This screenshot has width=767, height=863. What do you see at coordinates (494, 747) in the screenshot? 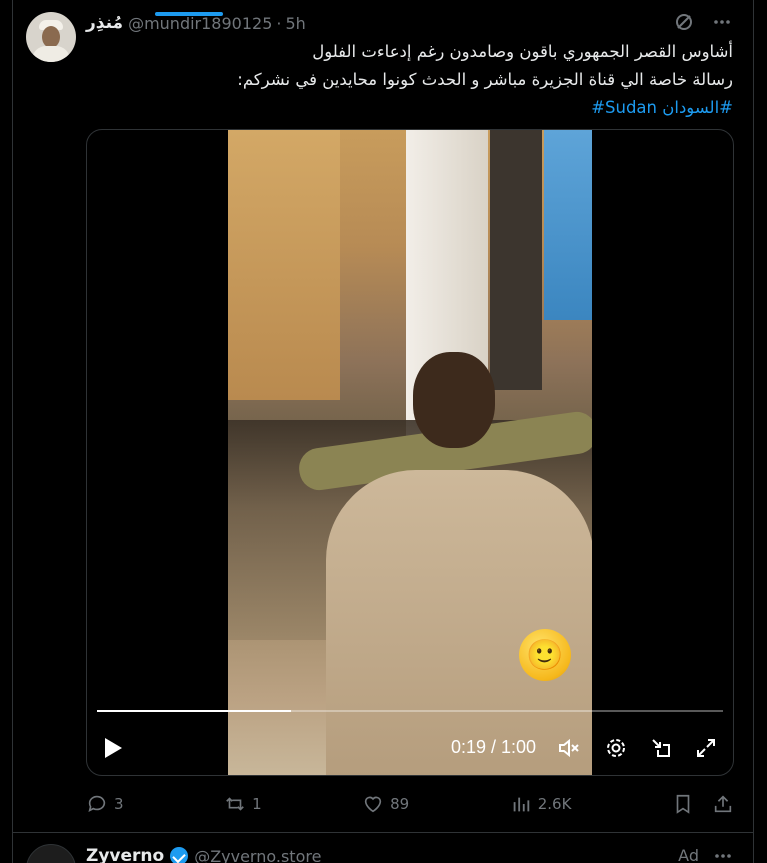
I see `video-time: 0:19 / 1:00` at bounding box center [494, 747].